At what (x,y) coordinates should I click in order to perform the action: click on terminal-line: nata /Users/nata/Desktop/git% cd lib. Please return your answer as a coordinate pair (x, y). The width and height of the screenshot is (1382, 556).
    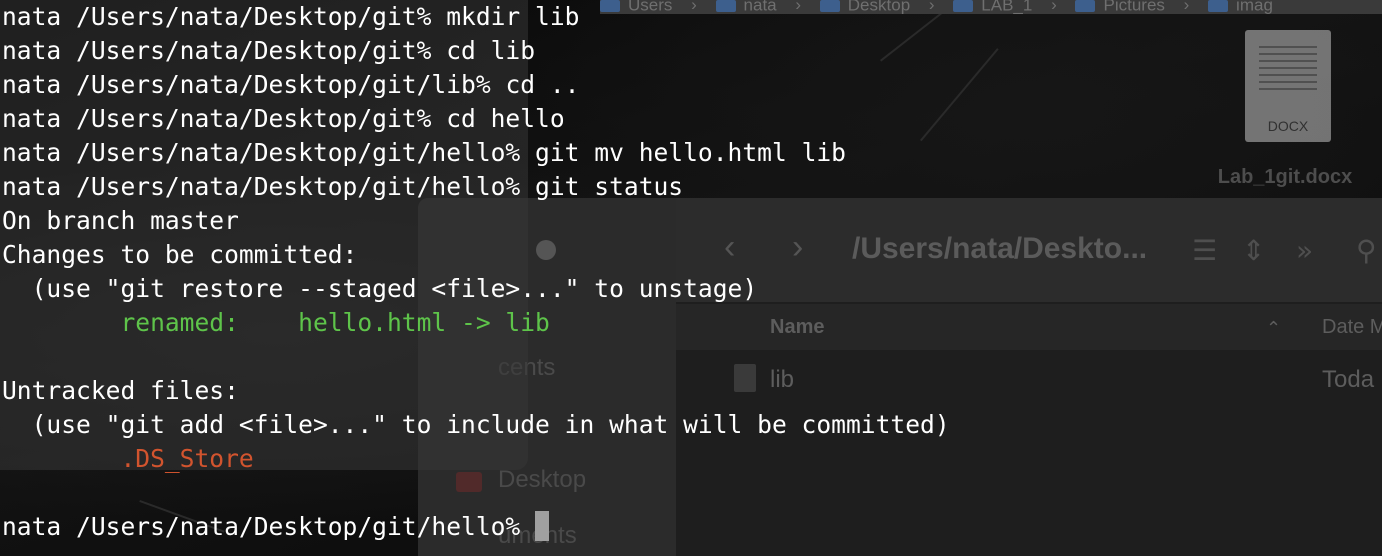
    Looking at the image, I should click on (476, 51).